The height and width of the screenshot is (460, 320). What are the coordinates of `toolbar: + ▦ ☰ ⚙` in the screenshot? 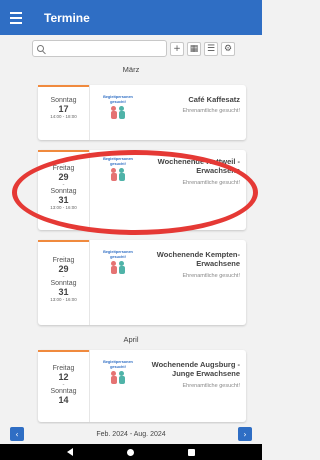 It's located at (131, 48).